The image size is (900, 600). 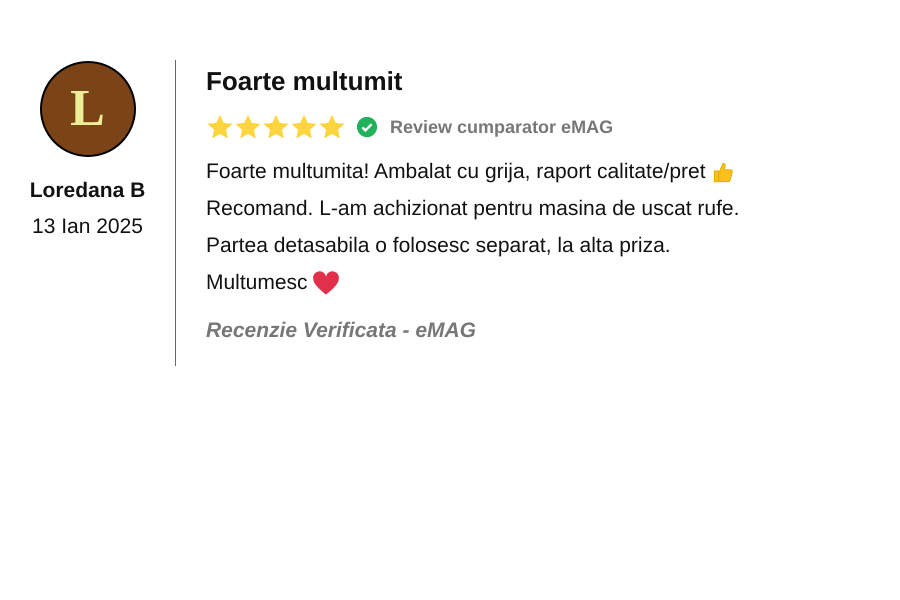 What do you see at coordinates (456, 172) in the screenshot?
I see `review-text: Foarte multumita! Ambalat cu grija, raport calitate/pret` at bounding box center [456, 172].